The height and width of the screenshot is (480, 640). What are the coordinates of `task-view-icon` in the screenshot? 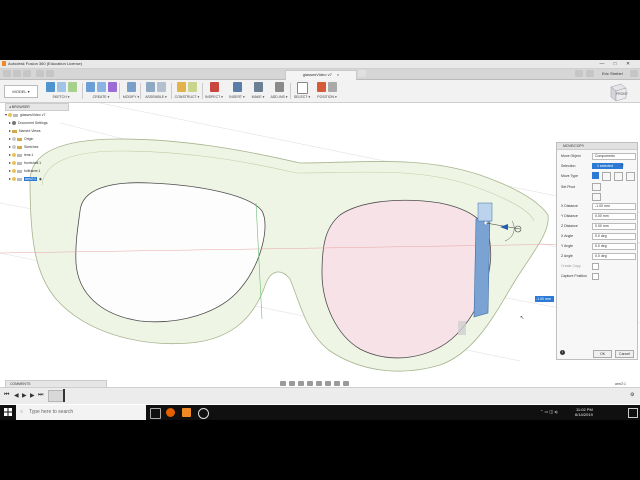 It's located at (155, 413).